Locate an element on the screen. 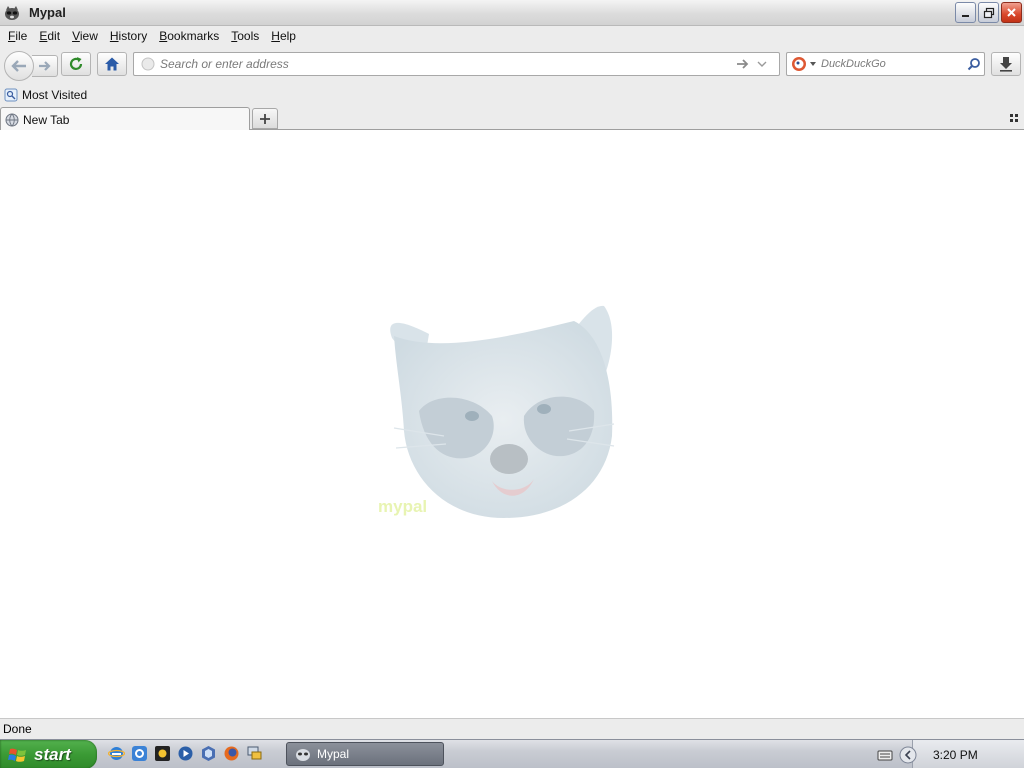 Image resolution: width=1024 pixels, height=768 pixels. home-button is located at coordinates (112, 64).